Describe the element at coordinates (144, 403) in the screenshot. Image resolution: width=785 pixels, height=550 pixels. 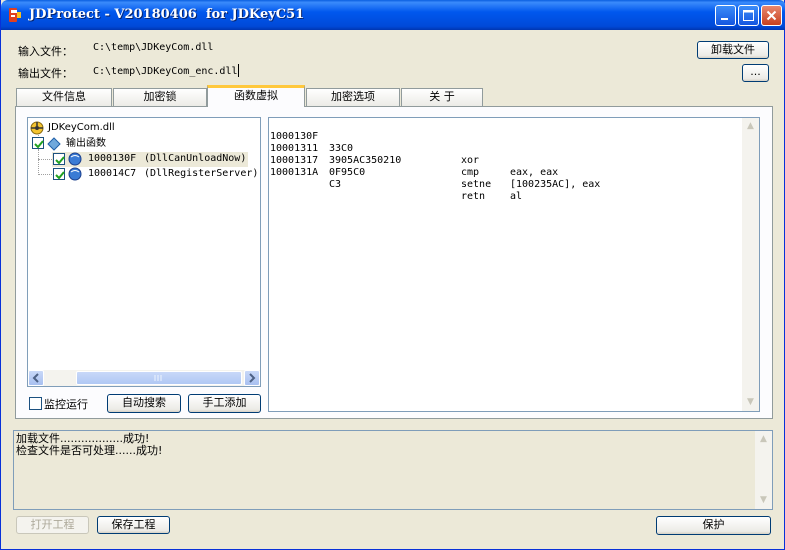
I see `auto-search-button: 自动搜索` at that location.